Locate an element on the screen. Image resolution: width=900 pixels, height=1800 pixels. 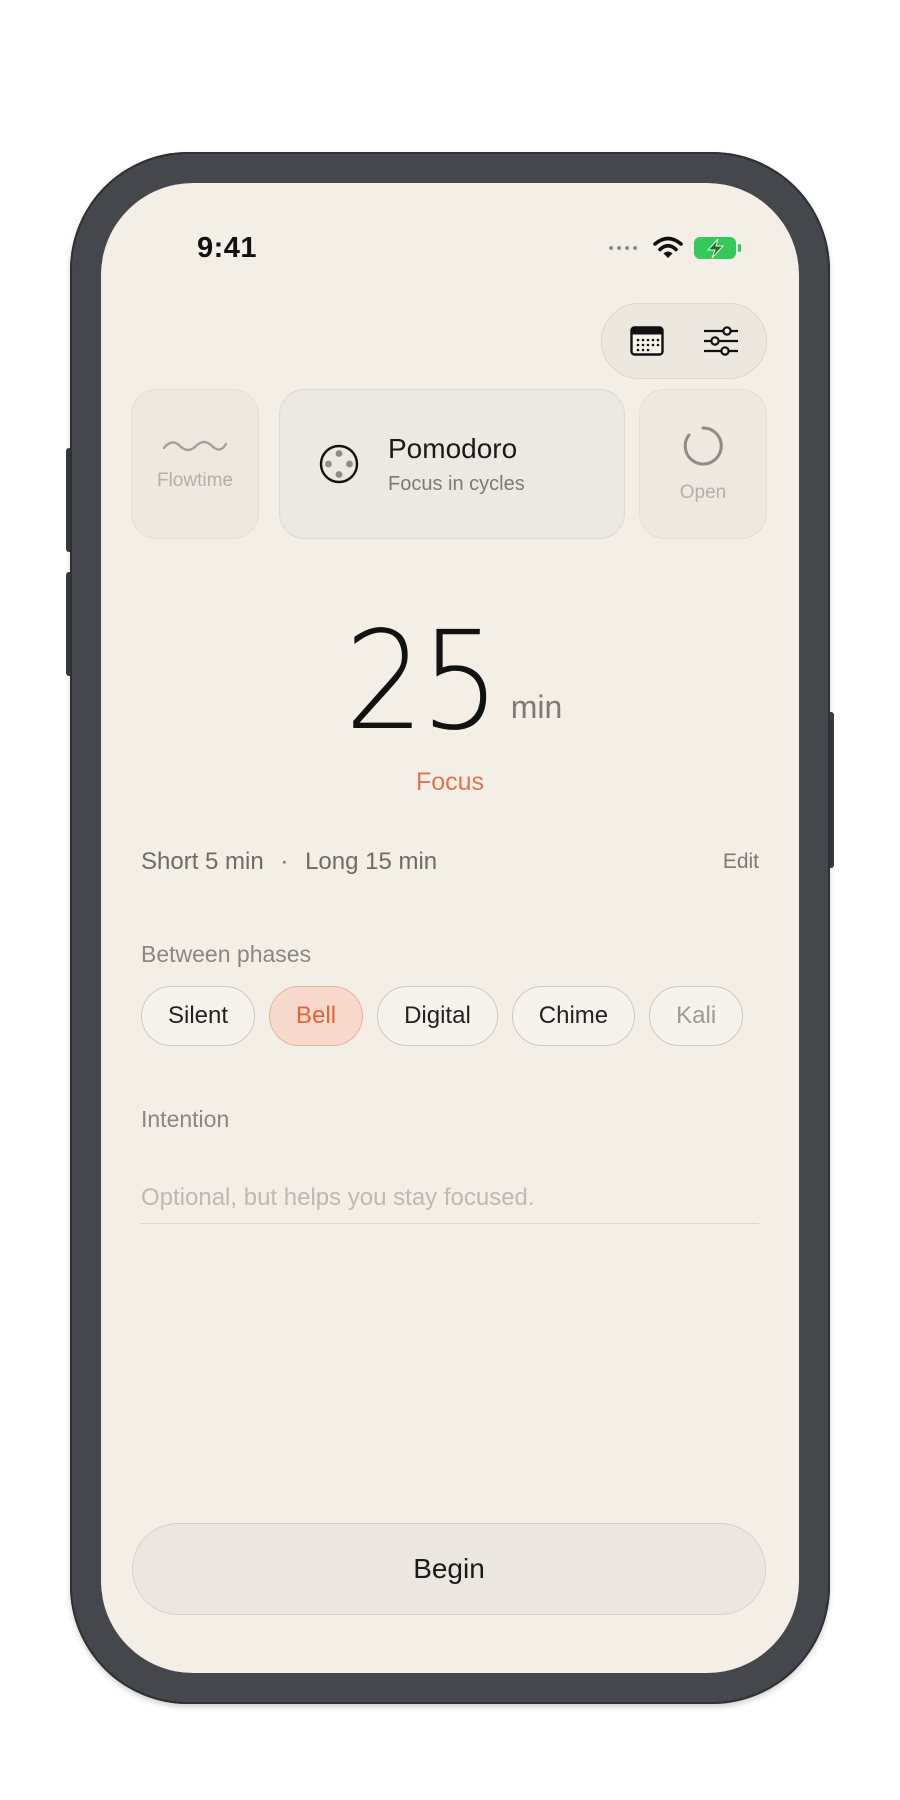
short-break-label: Short 5 min is located at coordinates (202, 861).